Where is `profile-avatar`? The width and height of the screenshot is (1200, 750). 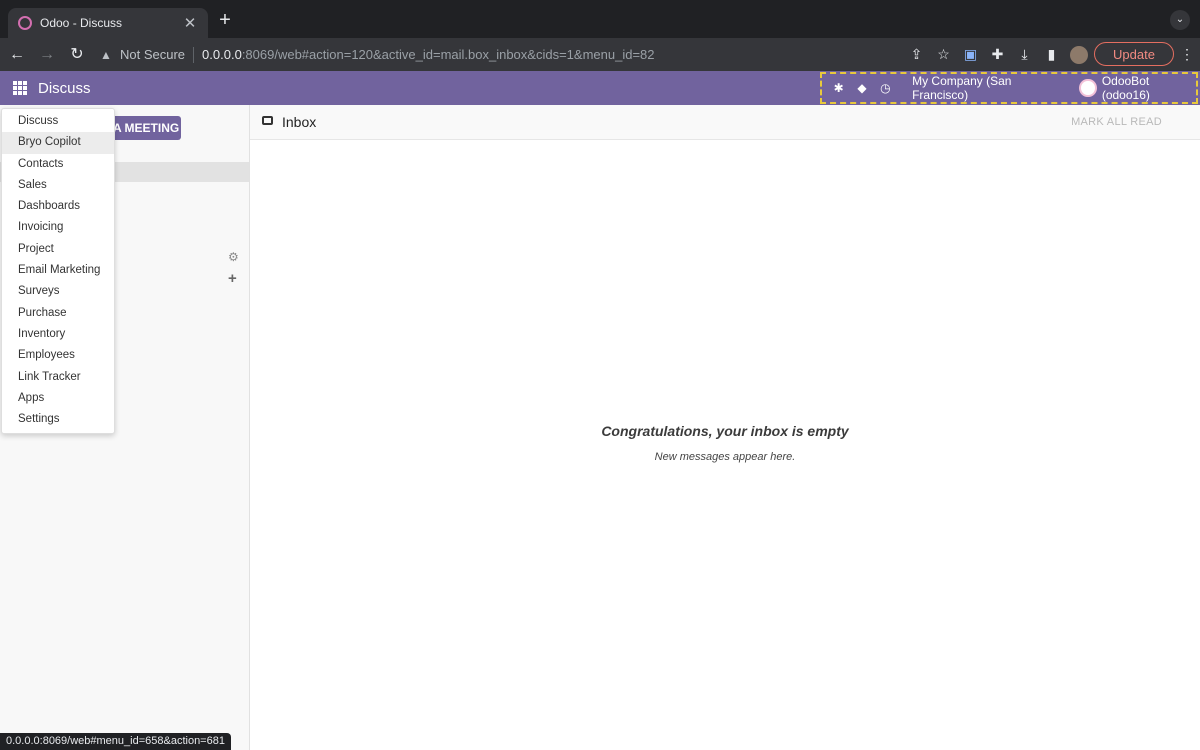 profile-avatar is located at coordinates (1079, 54).